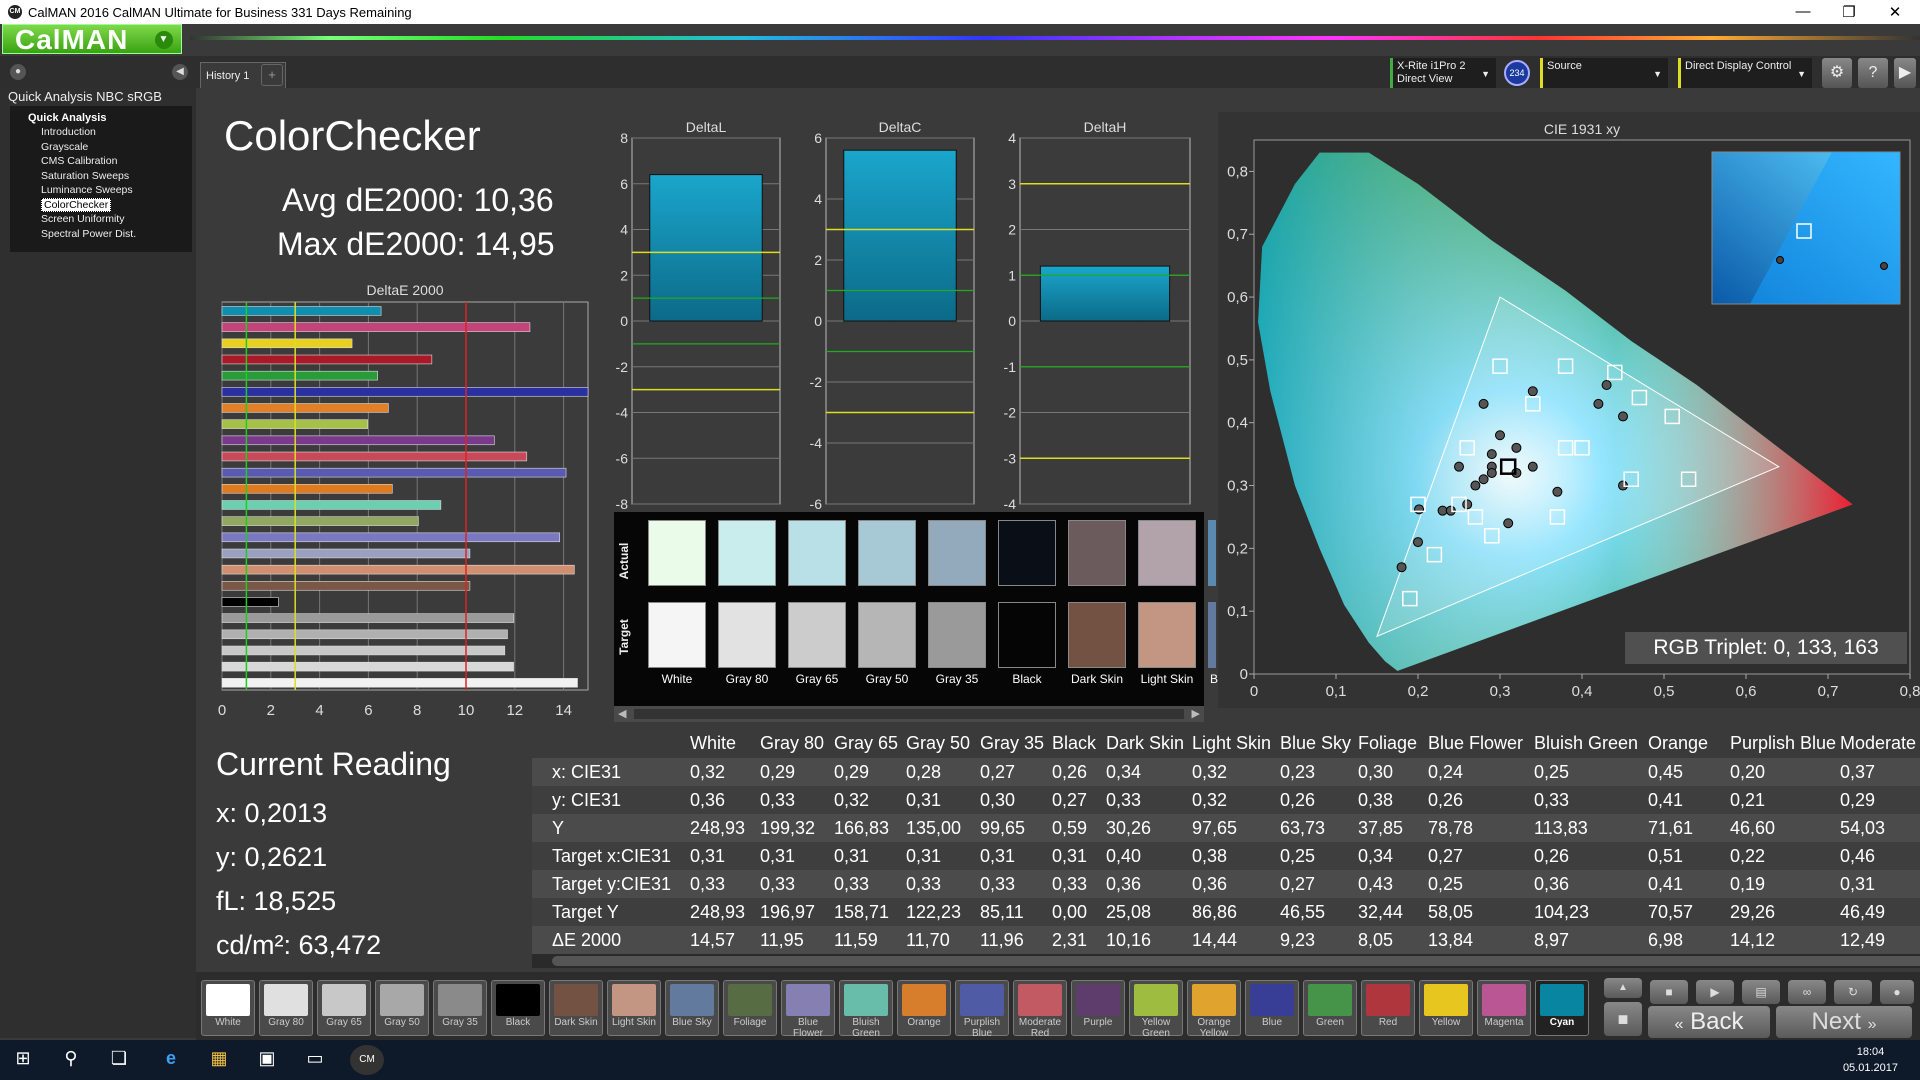 The width and height of the screenshot is (1920, 1080). What do you see at coordinates (1604, 73) in the screenshot?
I see `source-selector: Source ▼` at bounding box center [1604, 73].